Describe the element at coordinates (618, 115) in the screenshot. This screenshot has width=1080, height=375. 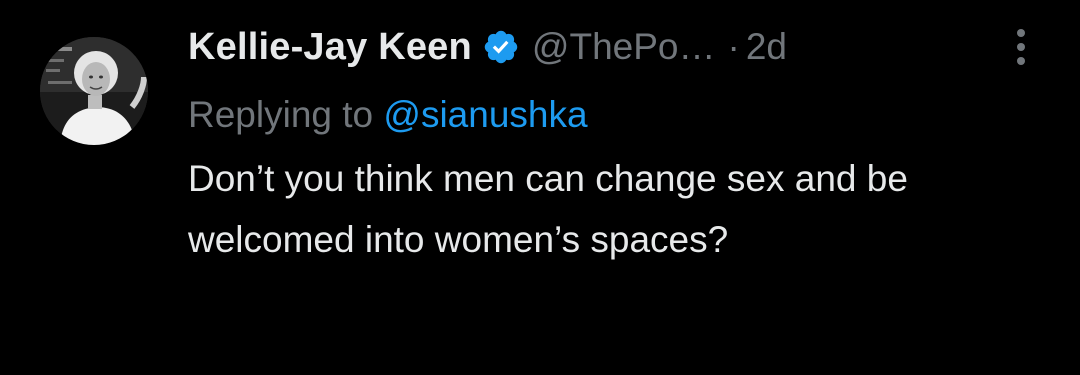
I see `replying-to-line: Replying to @sianushka` at that location.